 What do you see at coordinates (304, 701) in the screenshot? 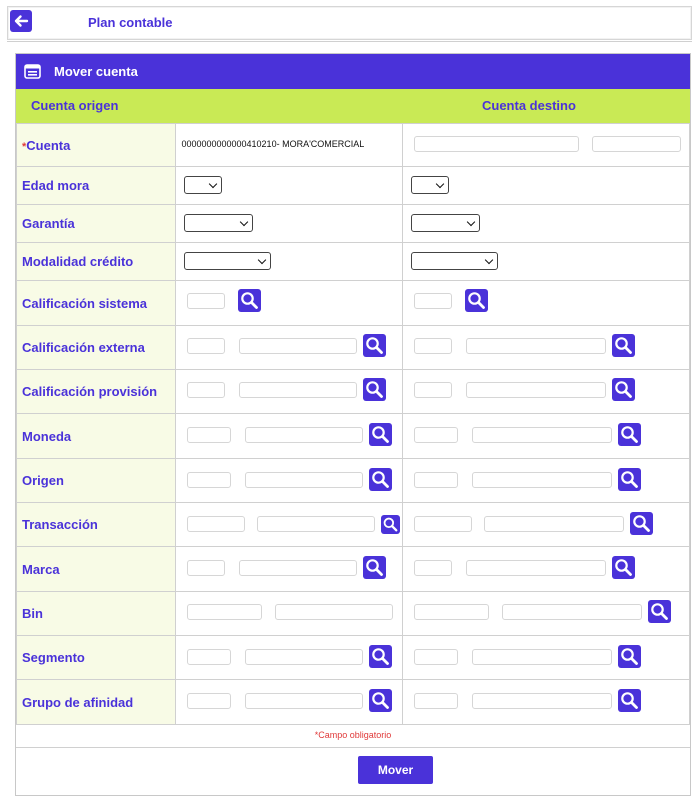
I see `origin-grupo-afinidad-desc-input` at bounding box center [304, 701].